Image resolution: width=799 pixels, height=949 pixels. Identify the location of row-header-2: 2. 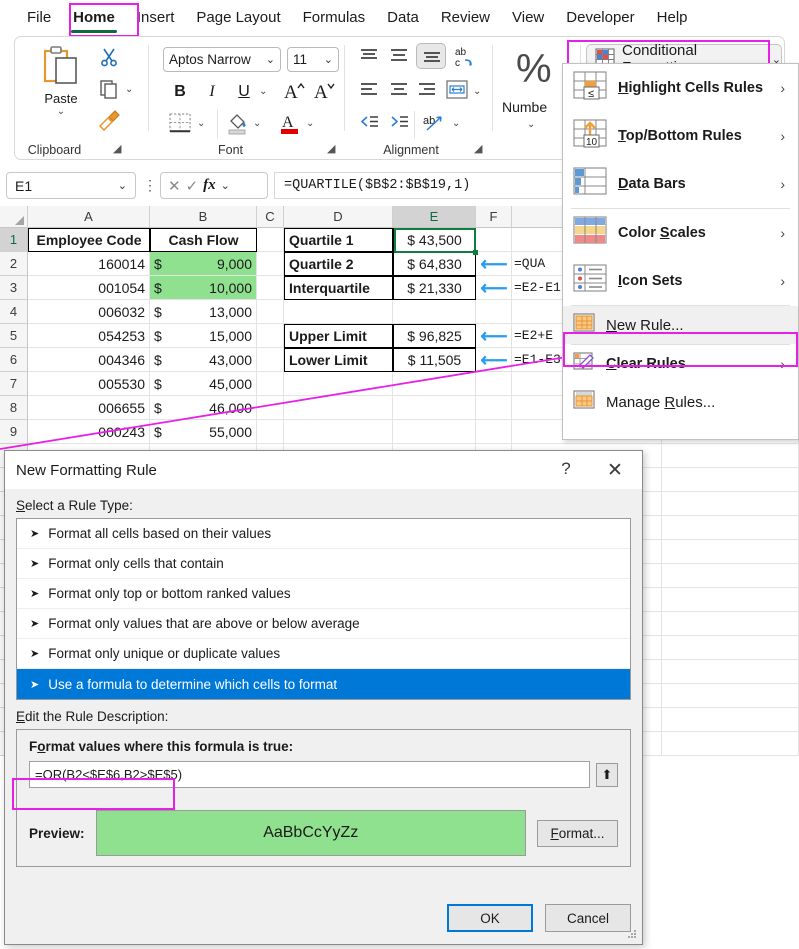
(14, 264).